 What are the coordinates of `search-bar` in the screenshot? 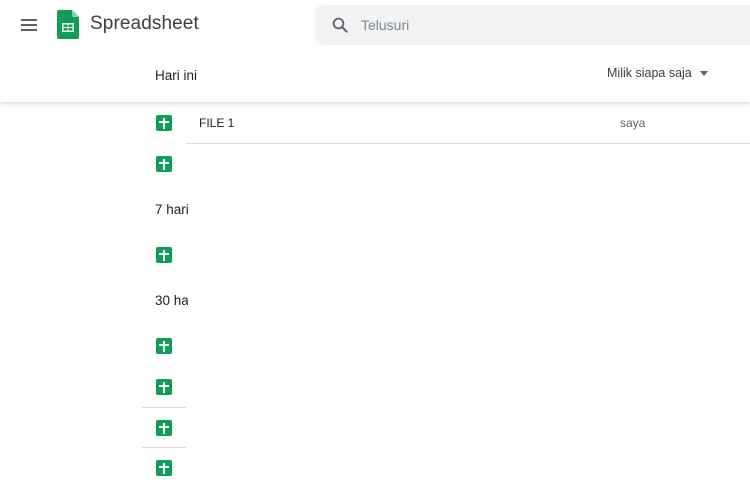 It's located at (532, 25).